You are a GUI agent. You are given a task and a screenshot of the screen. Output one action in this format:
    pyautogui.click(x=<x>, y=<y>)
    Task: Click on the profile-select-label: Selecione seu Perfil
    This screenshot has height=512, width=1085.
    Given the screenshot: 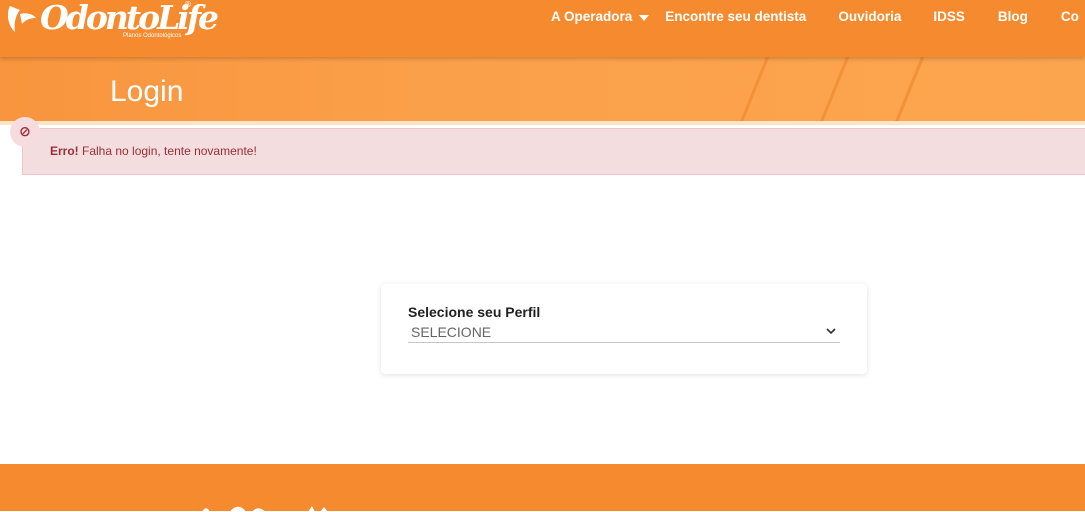 What is the action you would take?
    pyautogui.click(x=474, y=312)
    